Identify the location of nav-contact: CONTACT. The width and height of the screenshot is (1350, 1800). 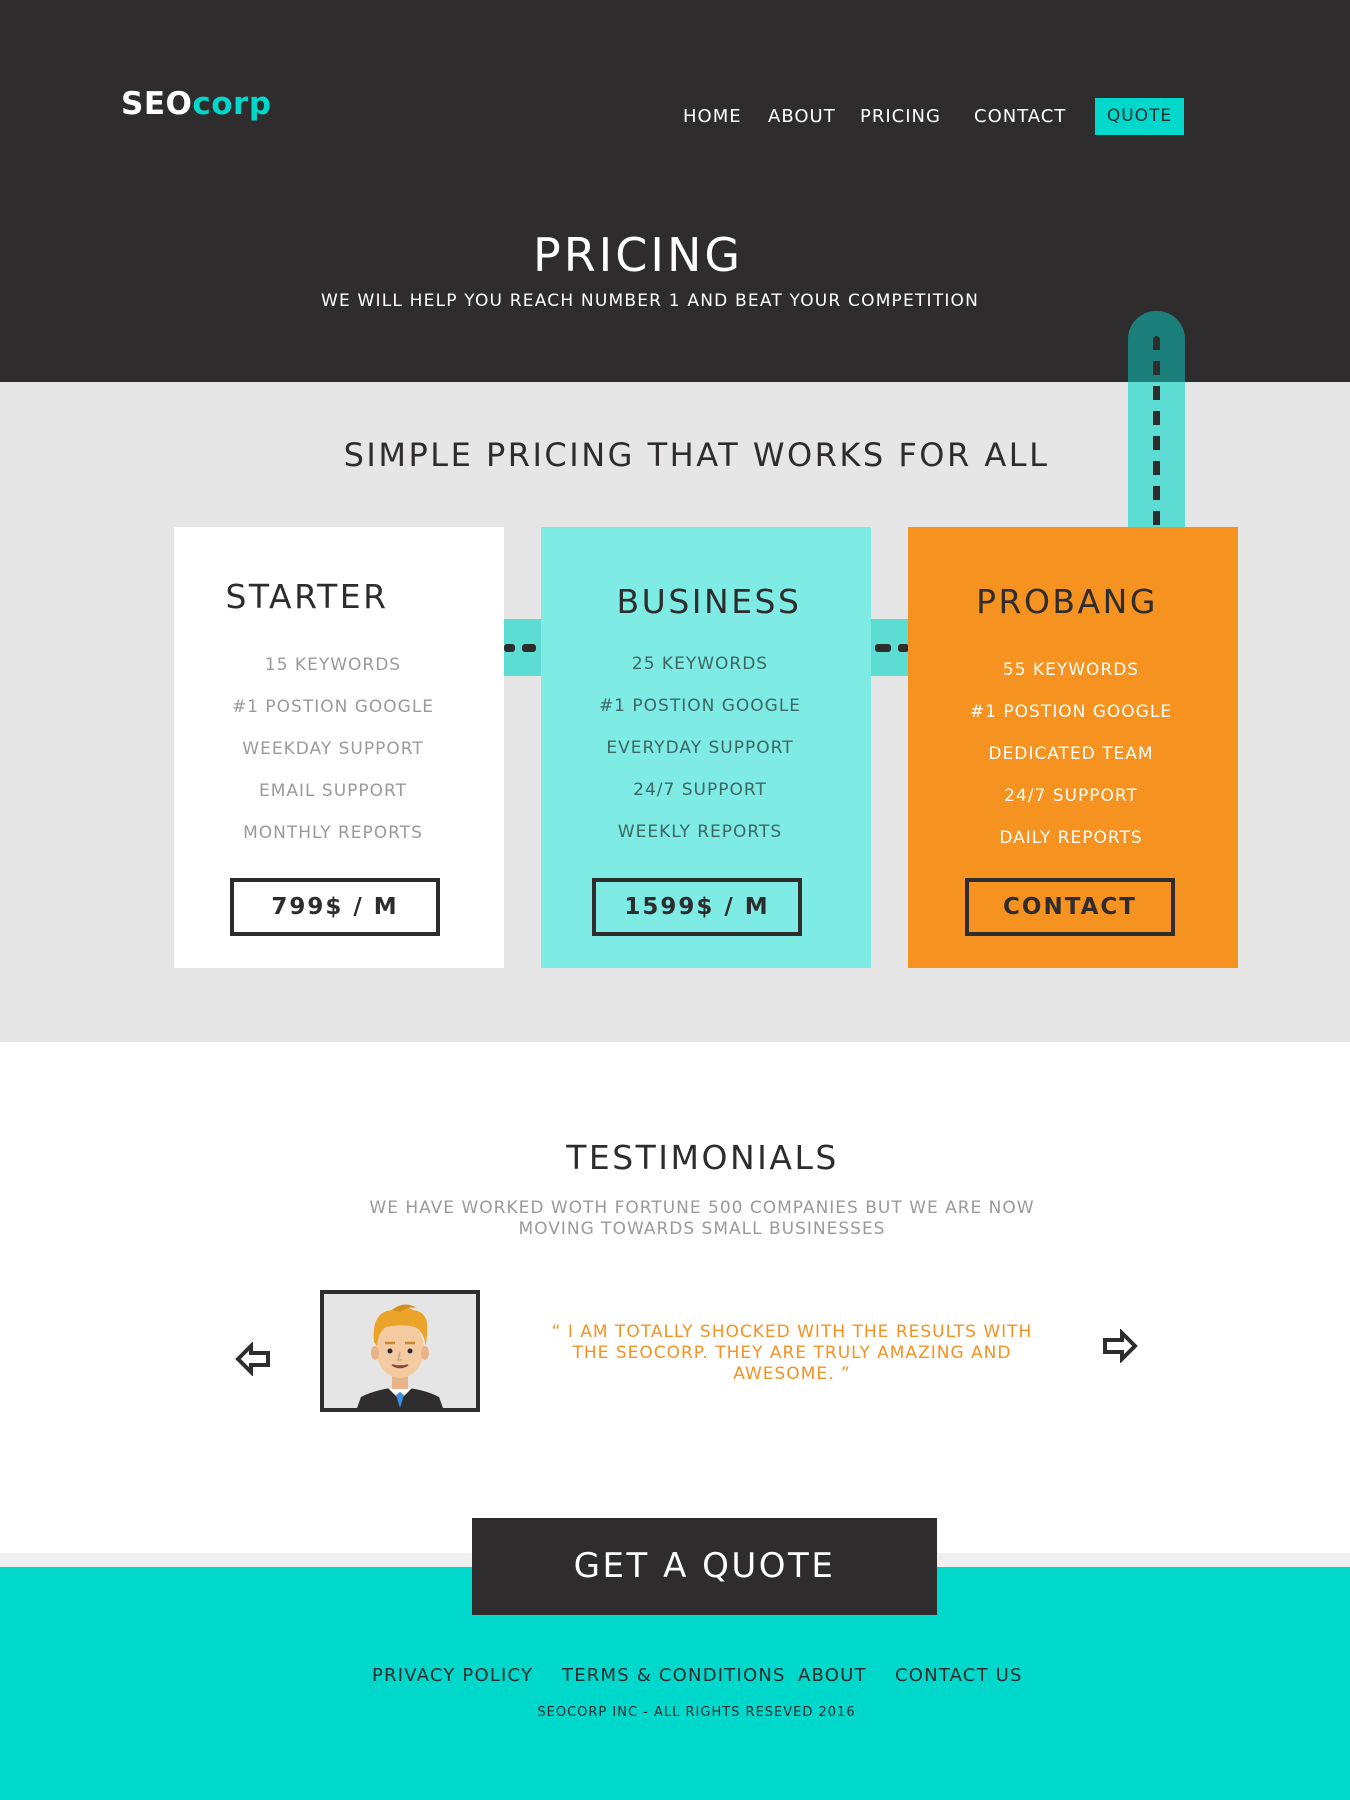
(1020, 116).